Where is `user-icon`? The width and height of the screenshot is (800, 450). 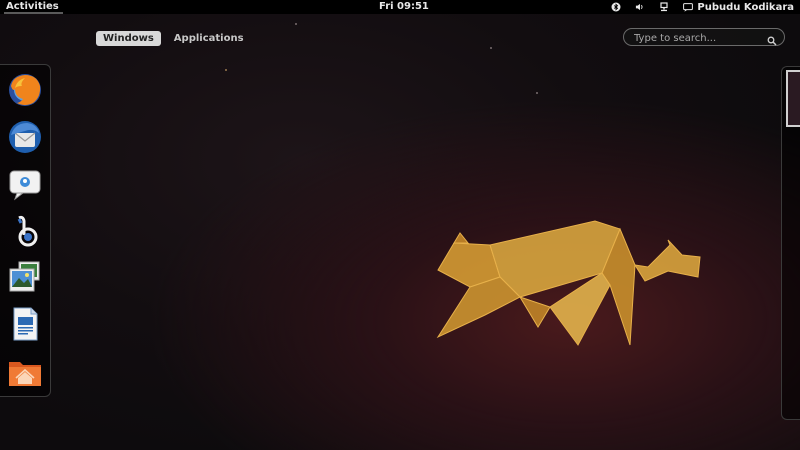 user-icon is located at coordinates (688, 7).